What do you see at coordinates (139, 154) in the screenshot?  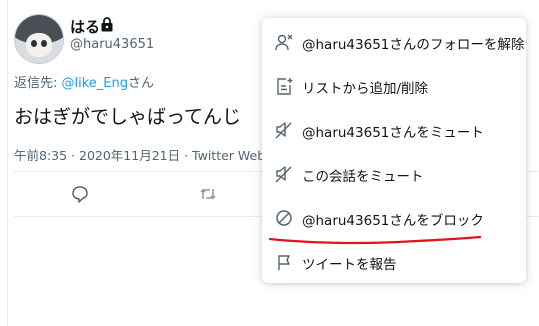 I see `tweet-timestamp: 午前8:35 · 2020年11月21日 · Twitter Web` at bounding box center [139, 154].